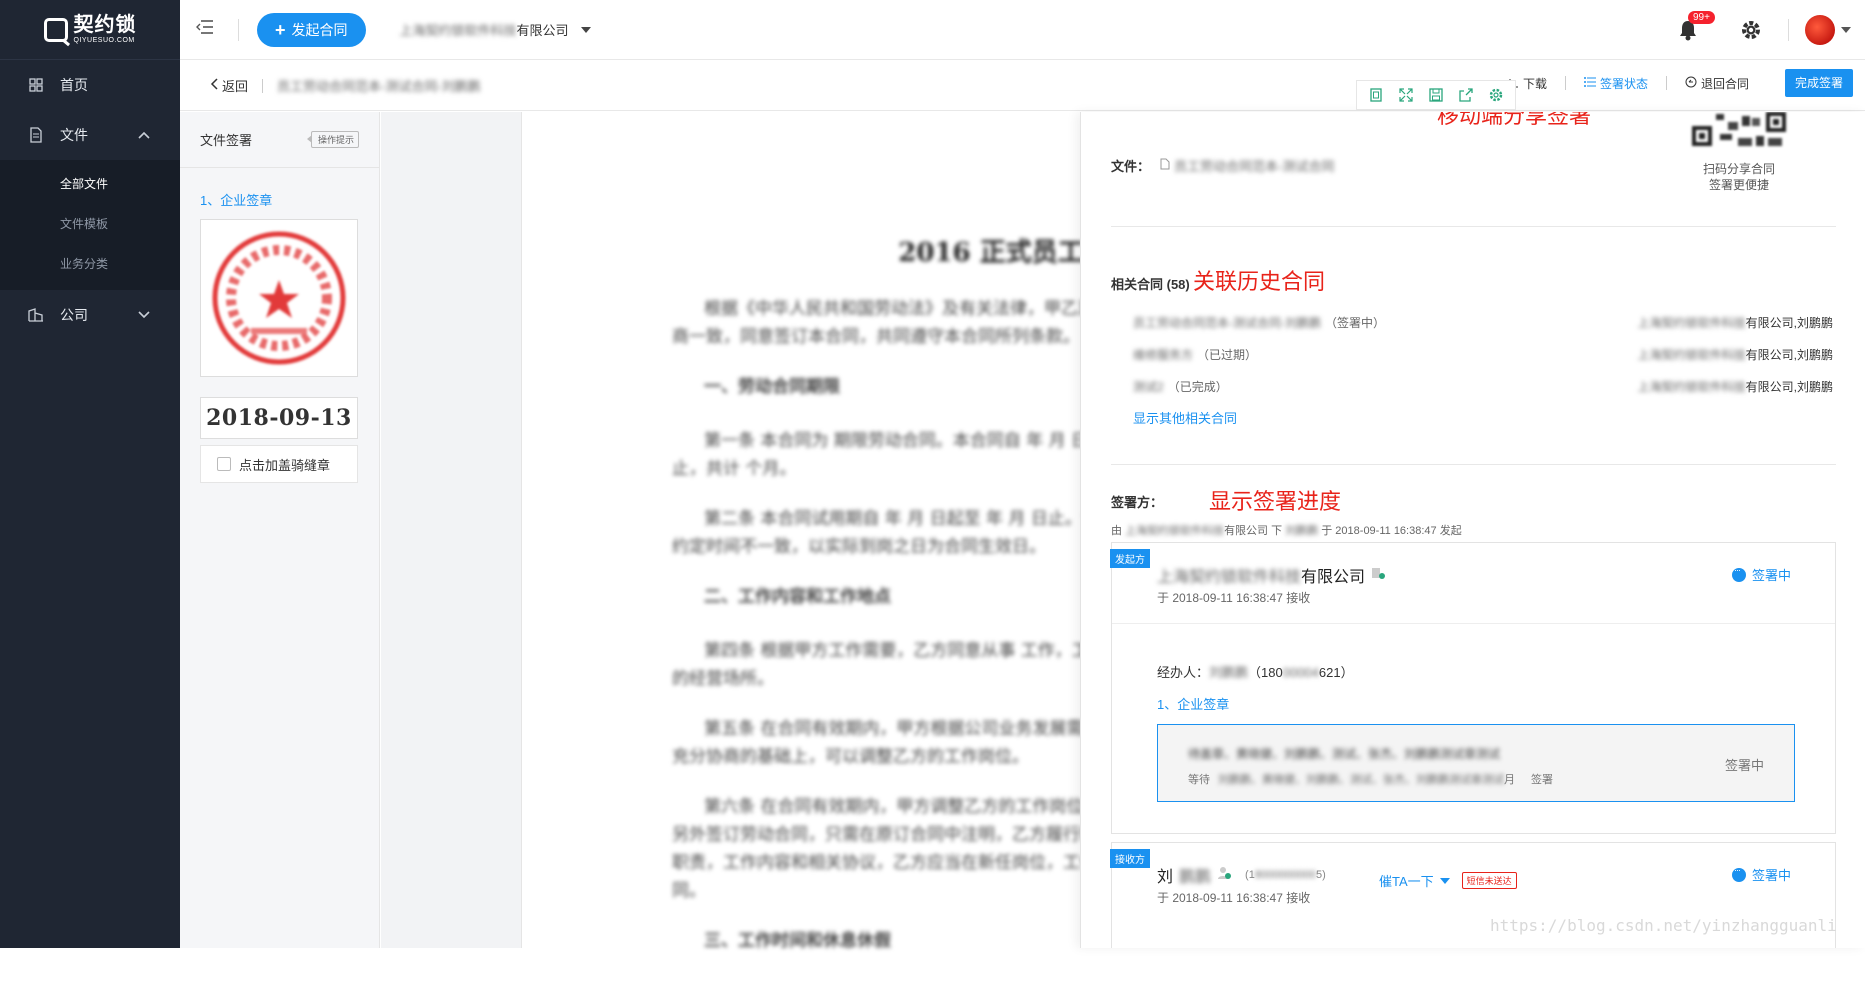 The width and height of the screenshot is (1865, 981). I want to click on company-selector: 上海契约锁软件科技 有限公司, so click(495, 29).